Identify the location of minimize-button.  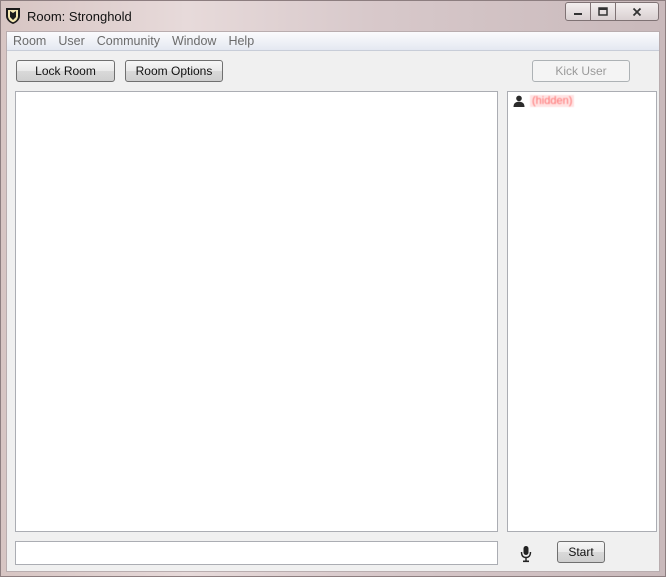
(578, 11).